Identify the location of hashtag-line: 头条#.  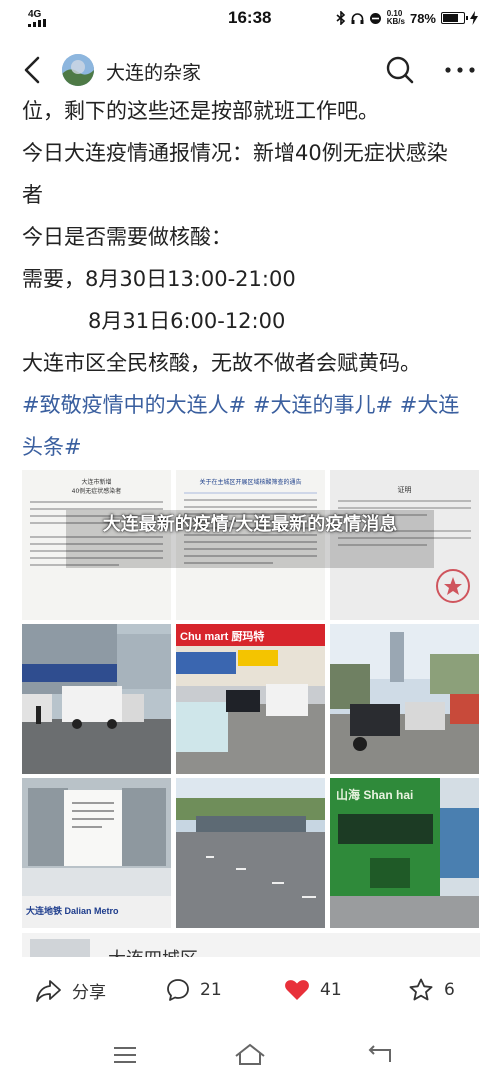
(253, 447).